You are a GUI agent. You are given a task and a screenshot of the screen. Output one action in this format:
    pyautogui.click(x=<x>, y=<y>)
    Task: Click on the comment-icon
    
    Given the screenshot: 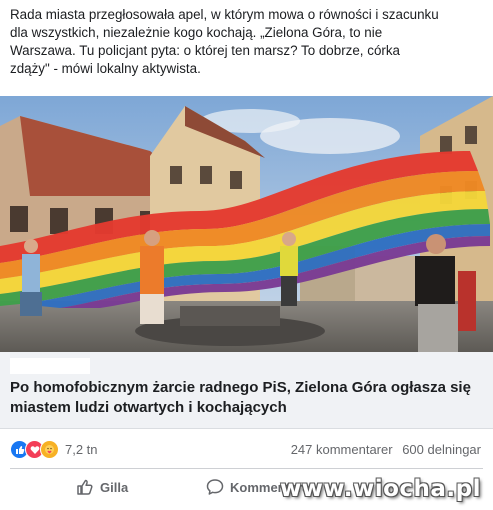 What is the action you would take?
    pyautogui.click(x=215, y=487)
    